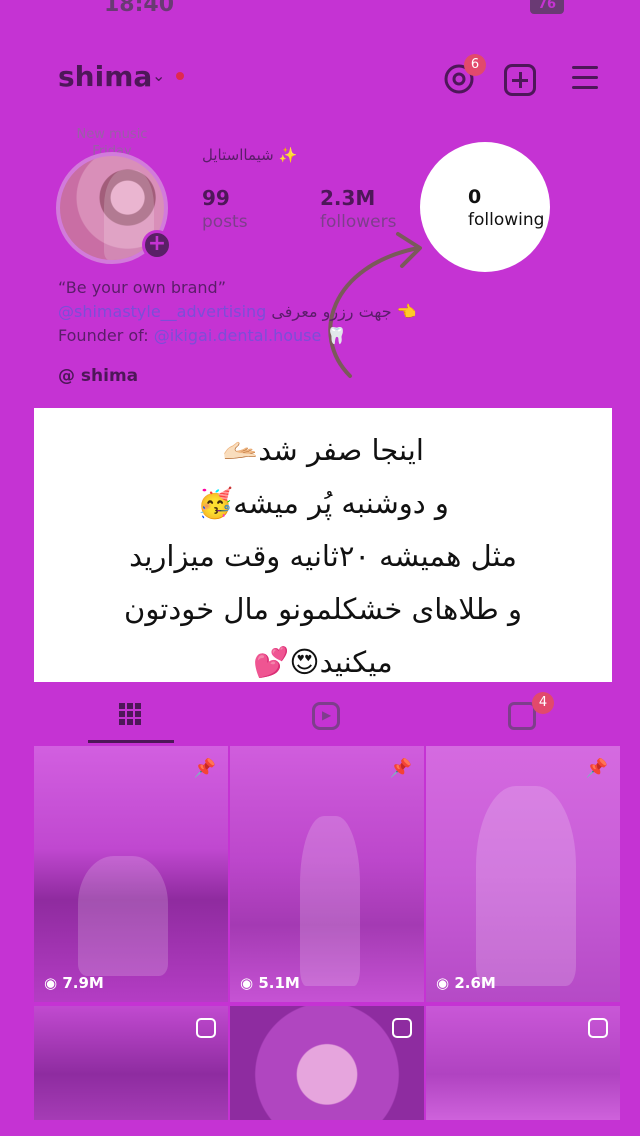 The height and width of the screenshot is (1136, 640). I want to click on avatar: +, so click(114, 207).